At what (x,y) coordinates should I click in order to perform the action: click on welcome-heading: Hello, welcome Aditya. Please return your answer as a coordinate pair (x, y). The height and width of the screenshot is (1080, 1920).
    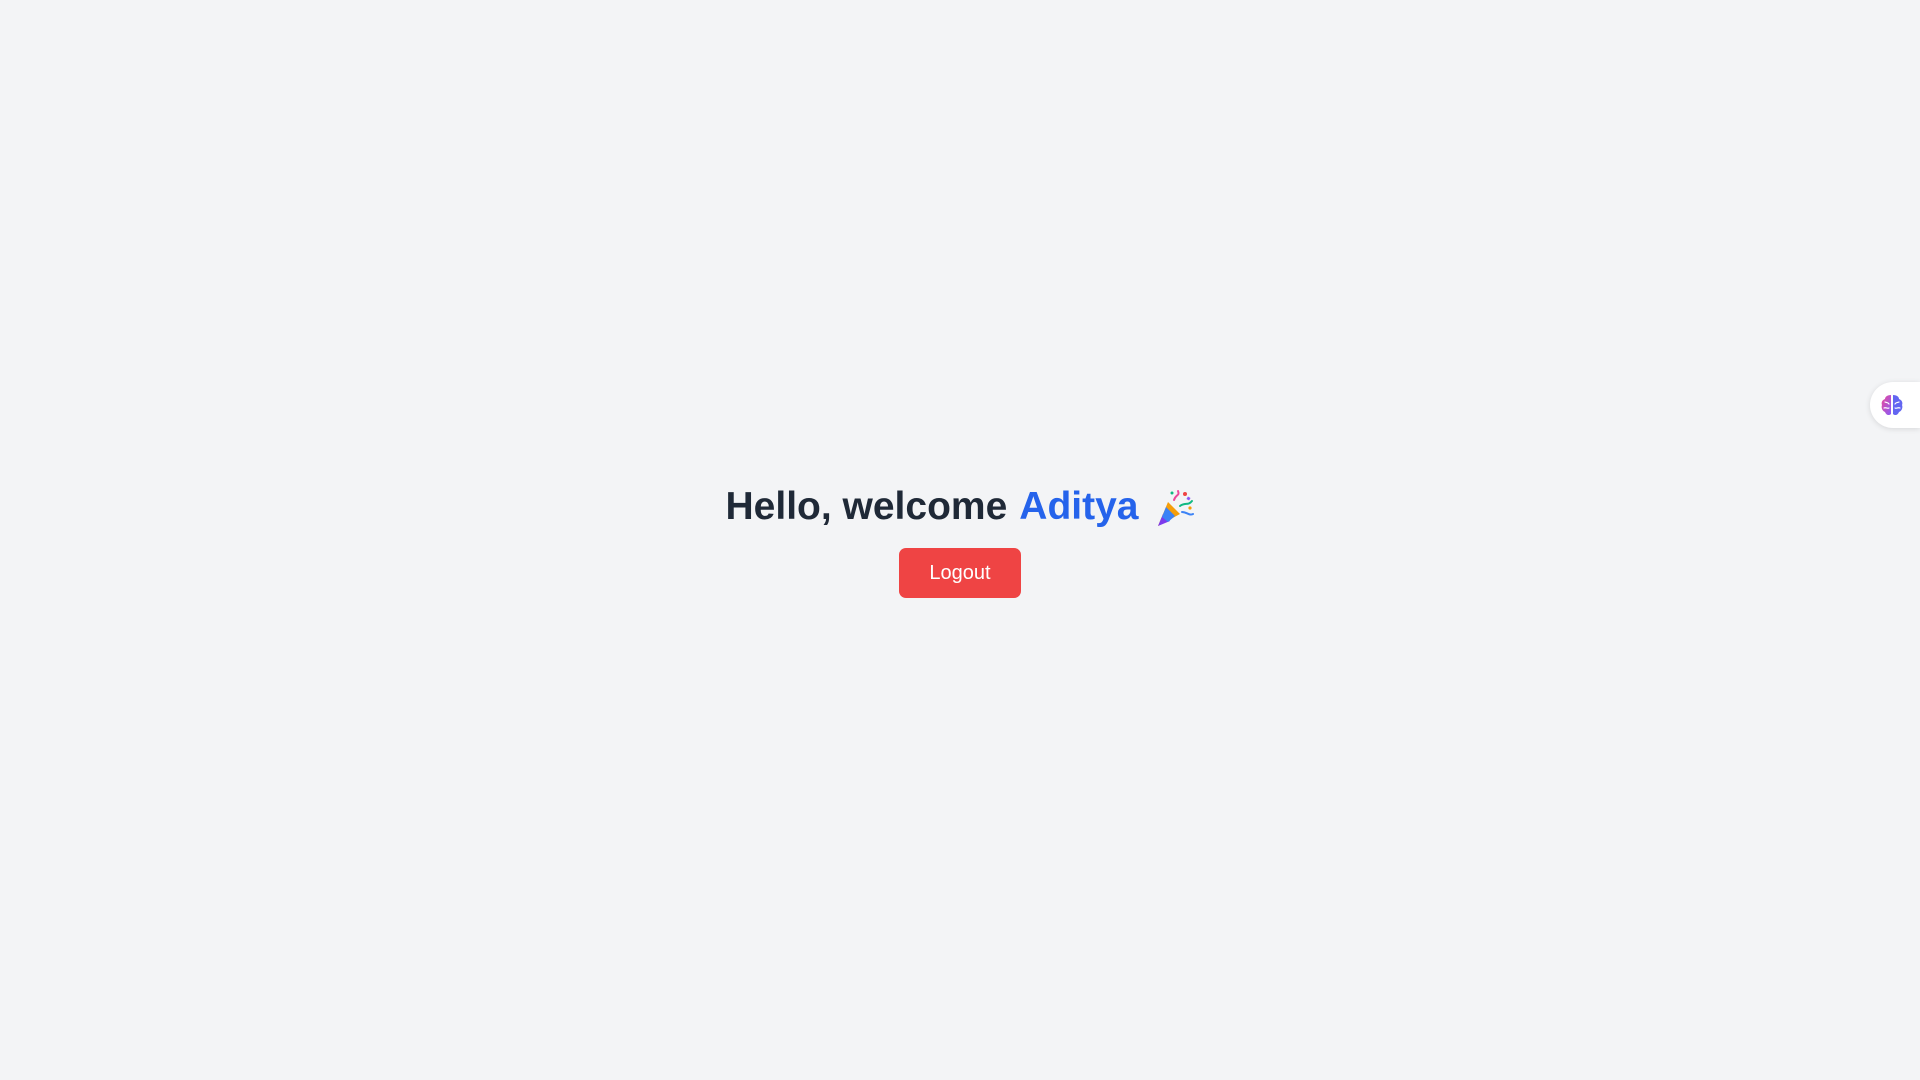
    Looking at the image, I should click on (960, 507).